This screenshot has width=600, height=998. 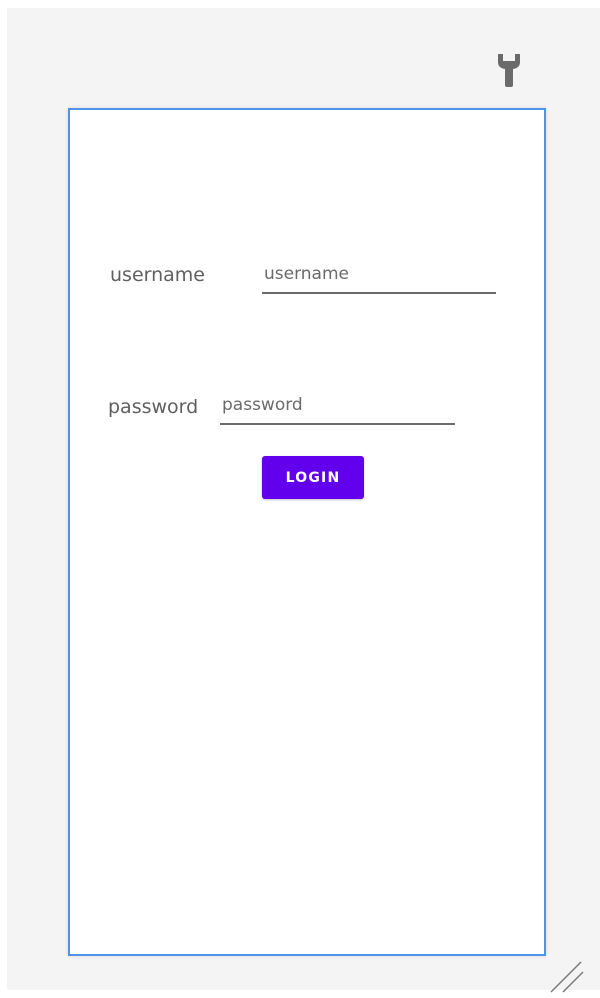 What do you see at coordinates (567, 978) in the screenshot?
I see `resize-handle-icon` at bounding box center [567, 978].